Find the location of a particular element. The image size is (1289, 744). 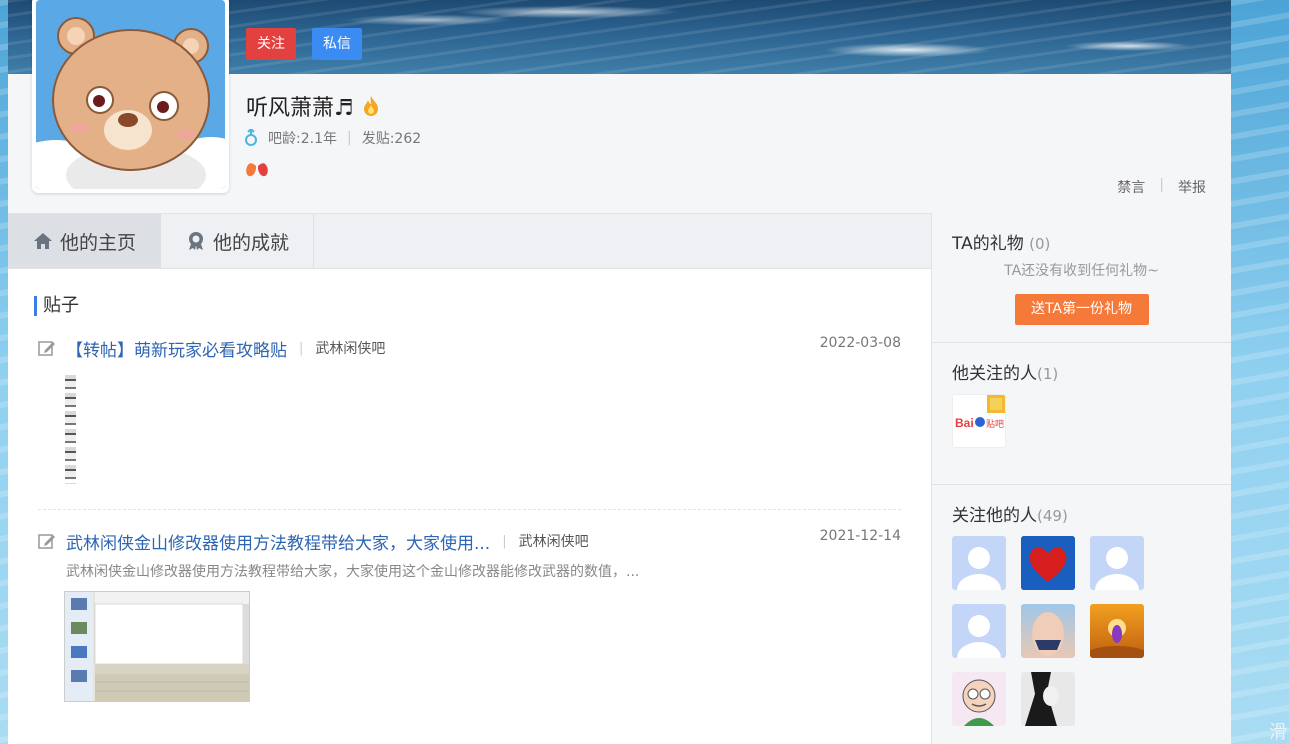

home-icon is located at coordinates (43, 241).